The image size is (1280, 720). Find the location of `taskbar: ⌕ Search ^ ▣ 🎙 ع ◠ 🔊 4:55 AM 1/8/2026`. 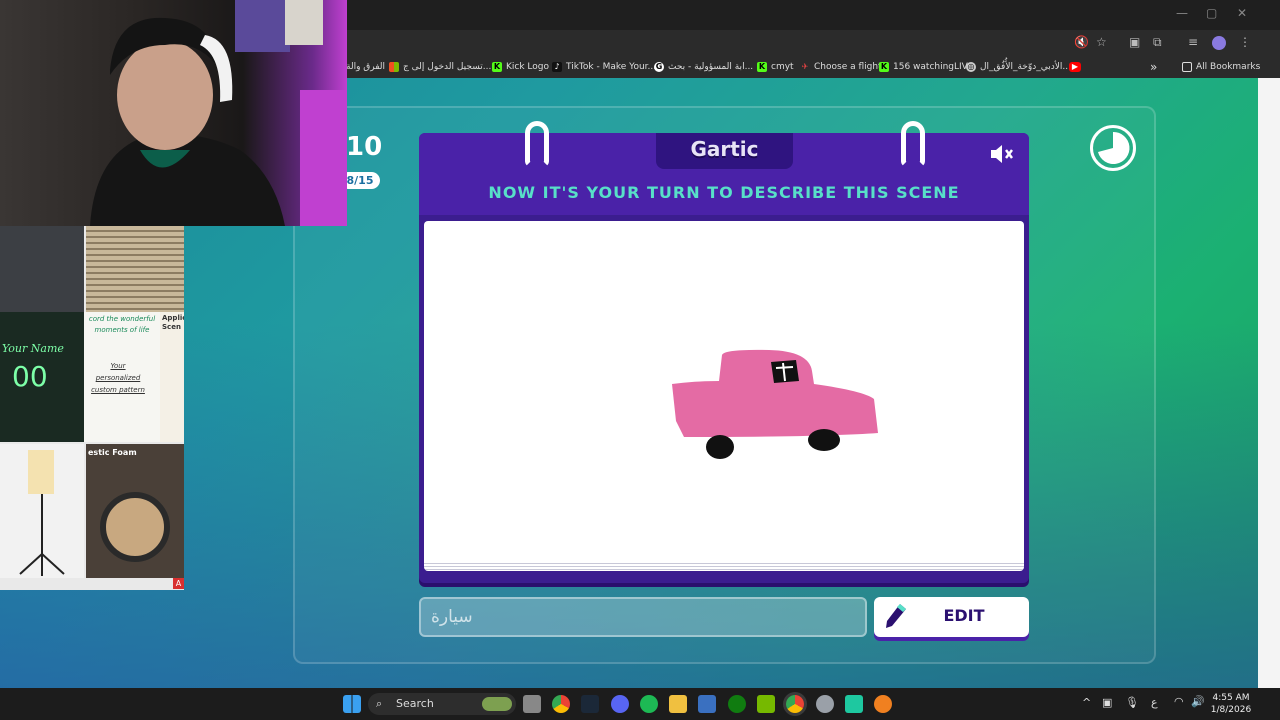

taskbar: ⌕ Search ^ ▣ 🎙 ع ◠ 🔊 4:55 AM 1/8/2026 is located at coordinates (640, 704).